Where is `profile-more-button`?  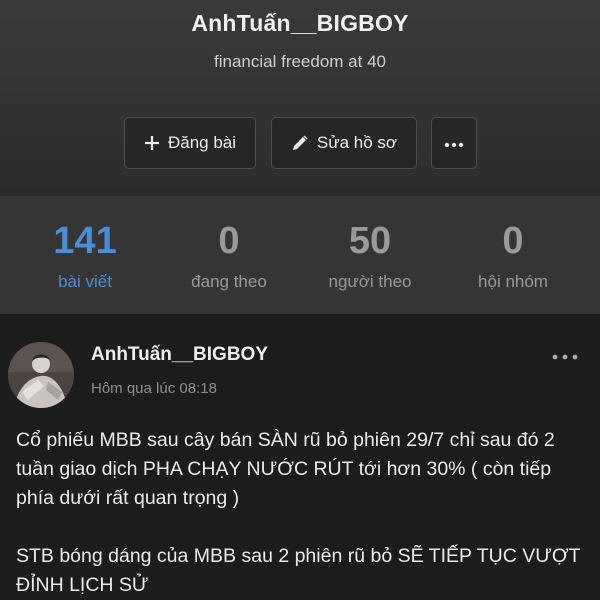
profile-more-button is located at coordinates (454, 143).